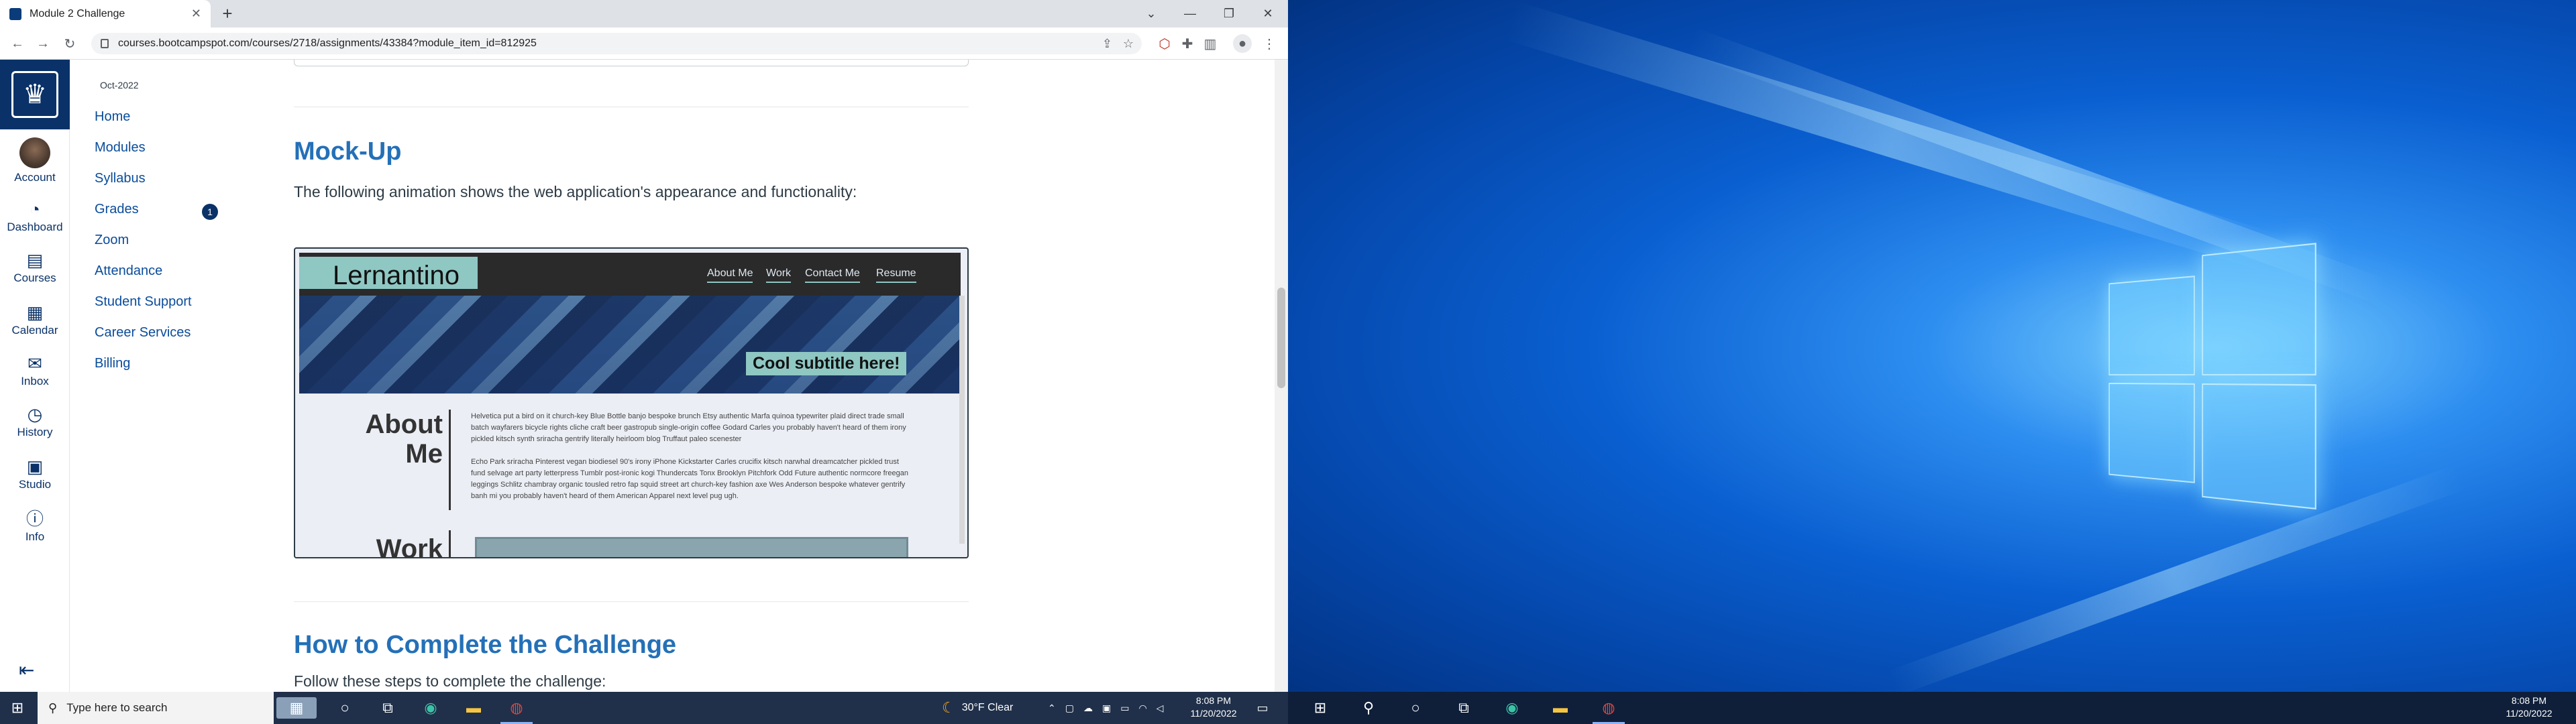 This screenshot has height=724, width=2576. What do you see at coordinates (485, 645) in the screenshot?
I see `howto-heading: How to Complete the Challenge` at bounding box center [485, 645].